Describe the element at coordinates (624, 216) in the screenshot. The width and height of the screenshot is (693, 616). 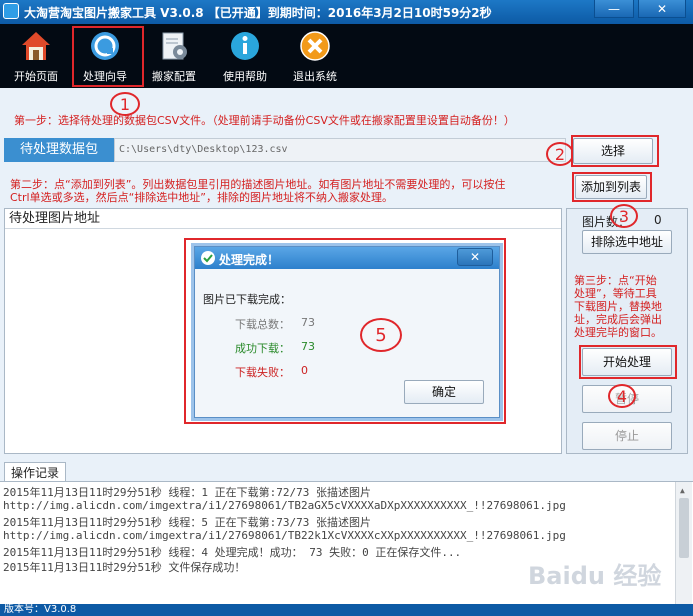
I see `annotation-marker-3: 3` at that location.